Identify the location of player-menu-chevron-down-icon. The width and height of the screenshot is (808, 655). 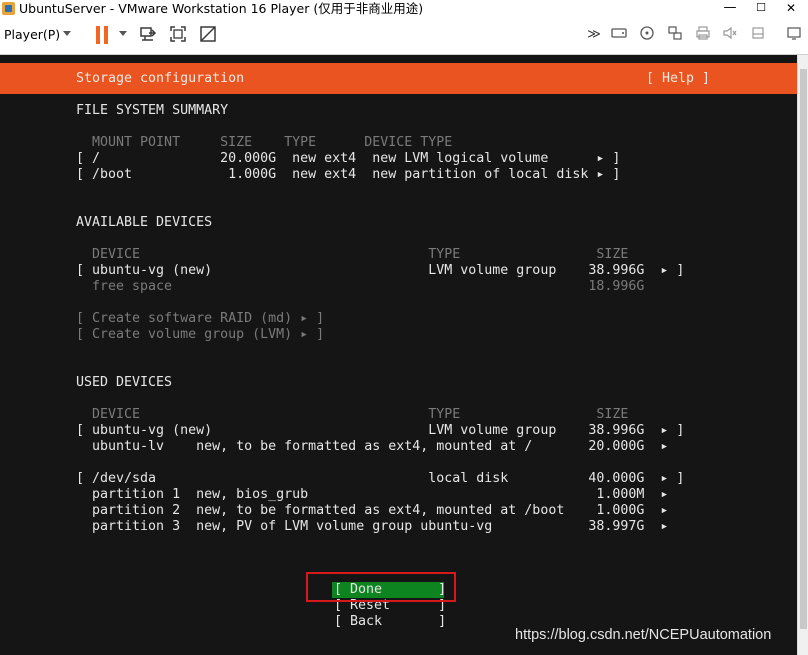
(67, 33).